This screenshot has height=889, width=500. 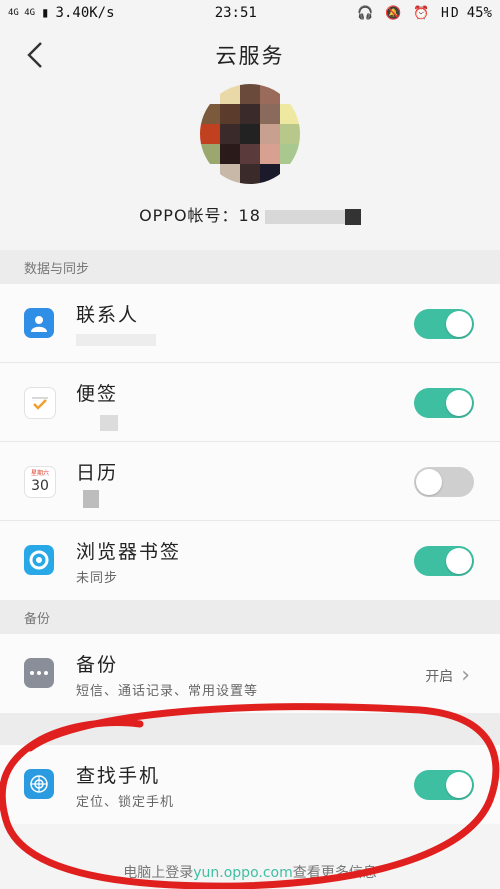 I want to click on row-label: 备份, so click(x=97, y=665).